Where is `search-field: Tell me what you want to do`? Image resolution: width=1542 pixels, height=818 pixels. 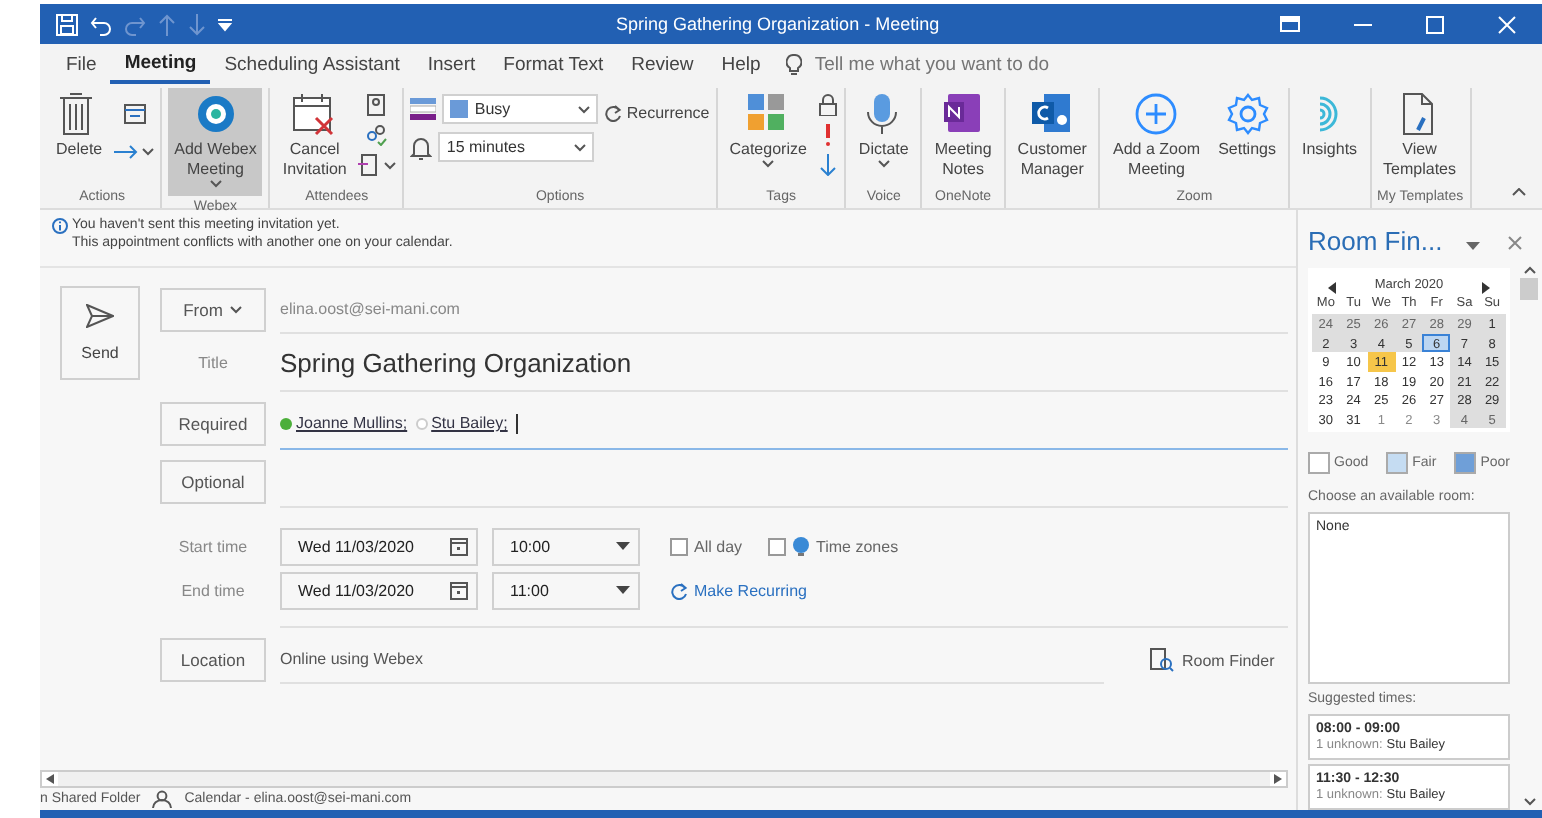
search-field: Tell me what you want to do is located at coordinates (964, 64).